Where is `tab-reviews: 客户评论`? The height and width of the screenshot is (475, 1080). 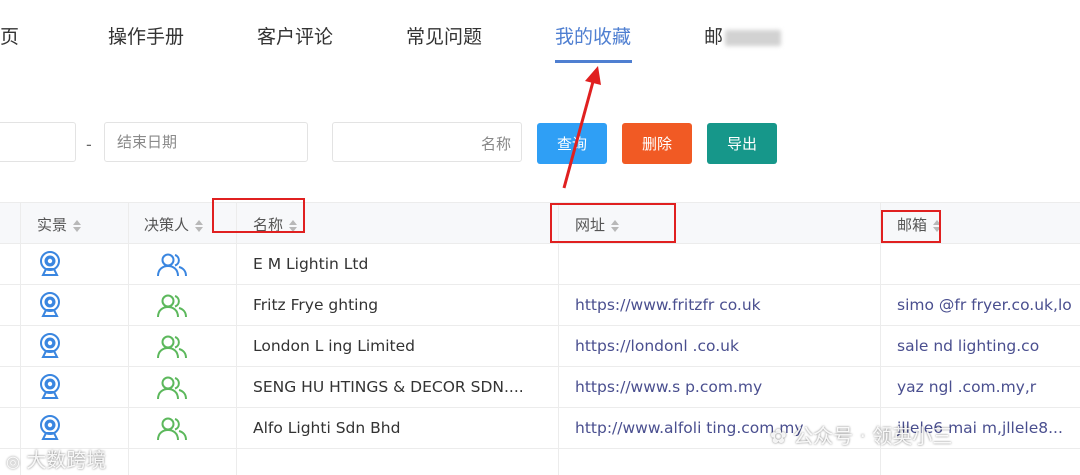 tab-reviews: 客户评论 is located at coordinates (295, 35).